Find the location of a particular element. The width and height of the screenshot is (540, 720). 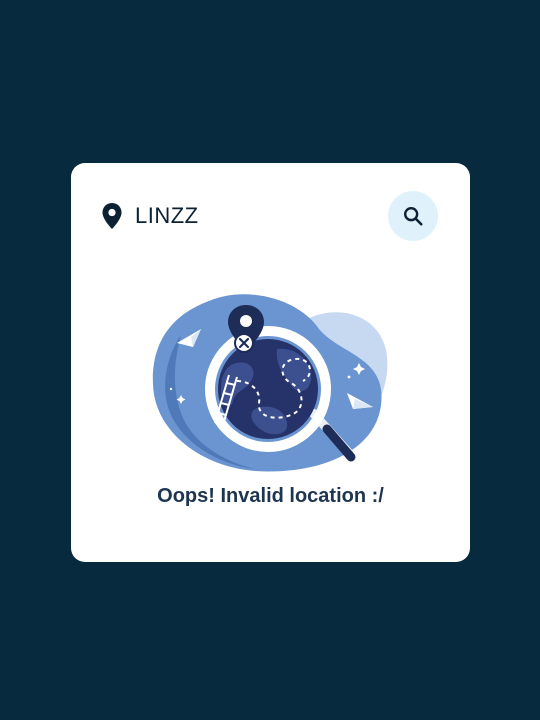

location-input is located at coordinates (255, 216).